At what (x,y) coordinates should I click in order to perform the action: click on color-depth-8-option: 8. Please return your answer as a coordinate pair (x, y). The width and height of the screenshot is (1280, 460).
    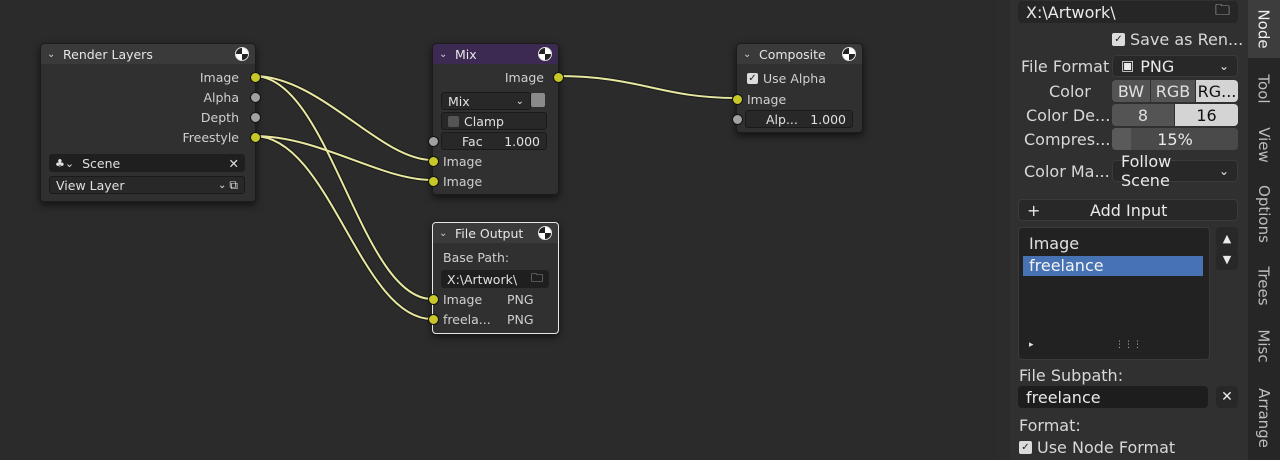
    Looking at the image, I should click on (1143, 115).